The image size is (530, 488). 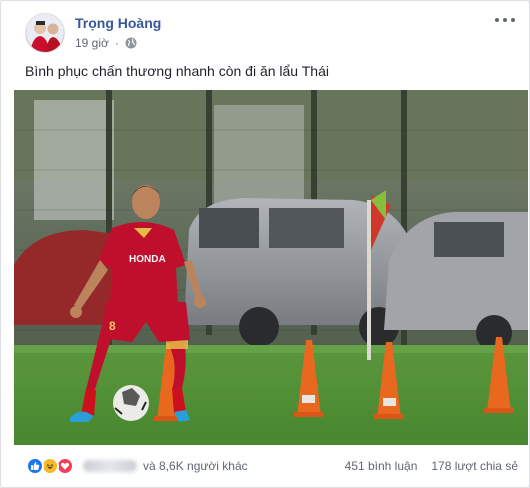 What do you see at coordinates (195, 466) in the screenshot?
I see `reaction-others-text: và 8,6K người khác` at bounding box center [195, 466].